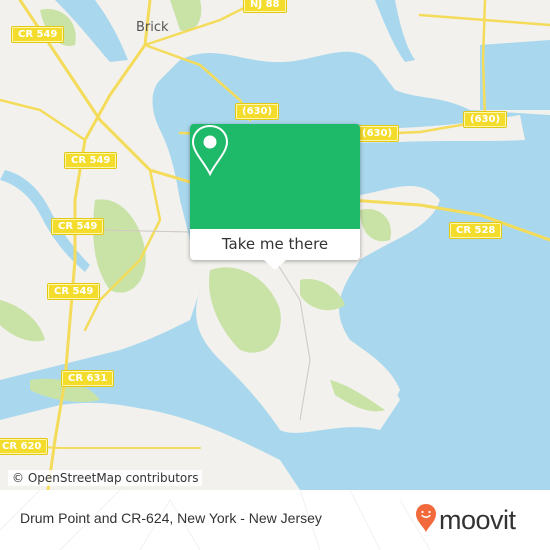  I want to click on map-attribution: © OpenStreetMap contributors, so click(105, 478).